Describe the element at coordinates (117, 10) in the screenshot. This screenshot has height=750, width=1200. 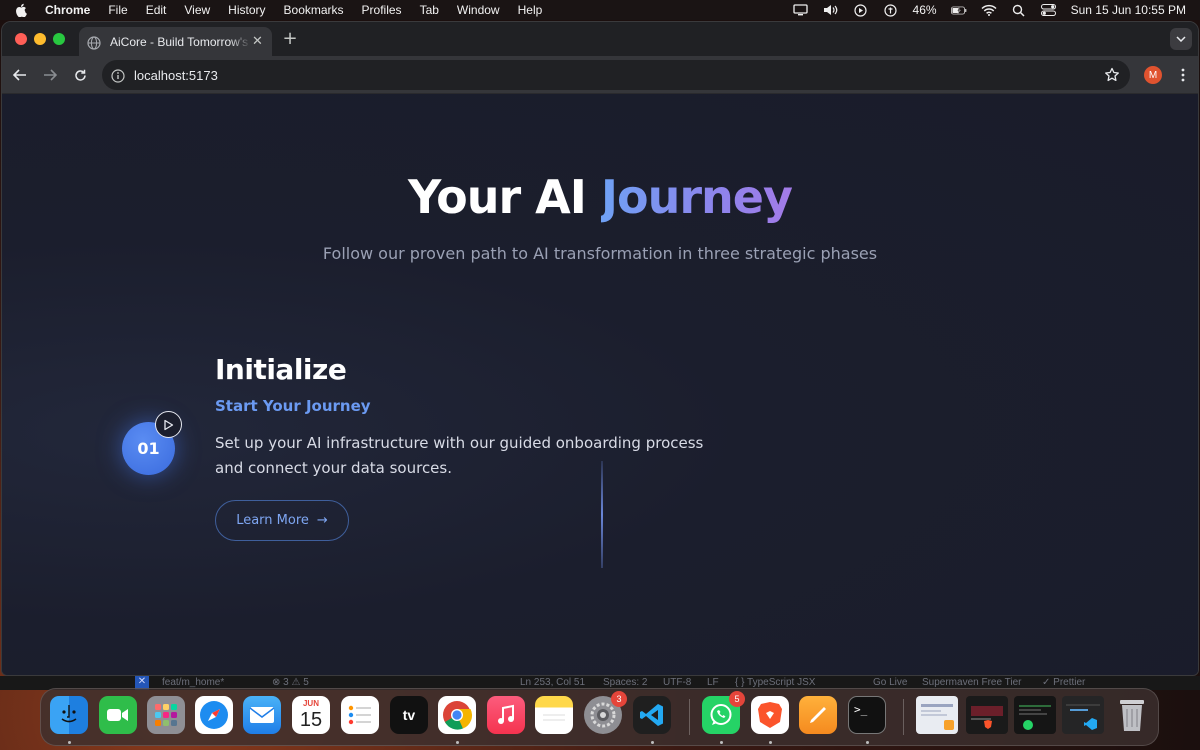
I see `menu-file: File` at that location.